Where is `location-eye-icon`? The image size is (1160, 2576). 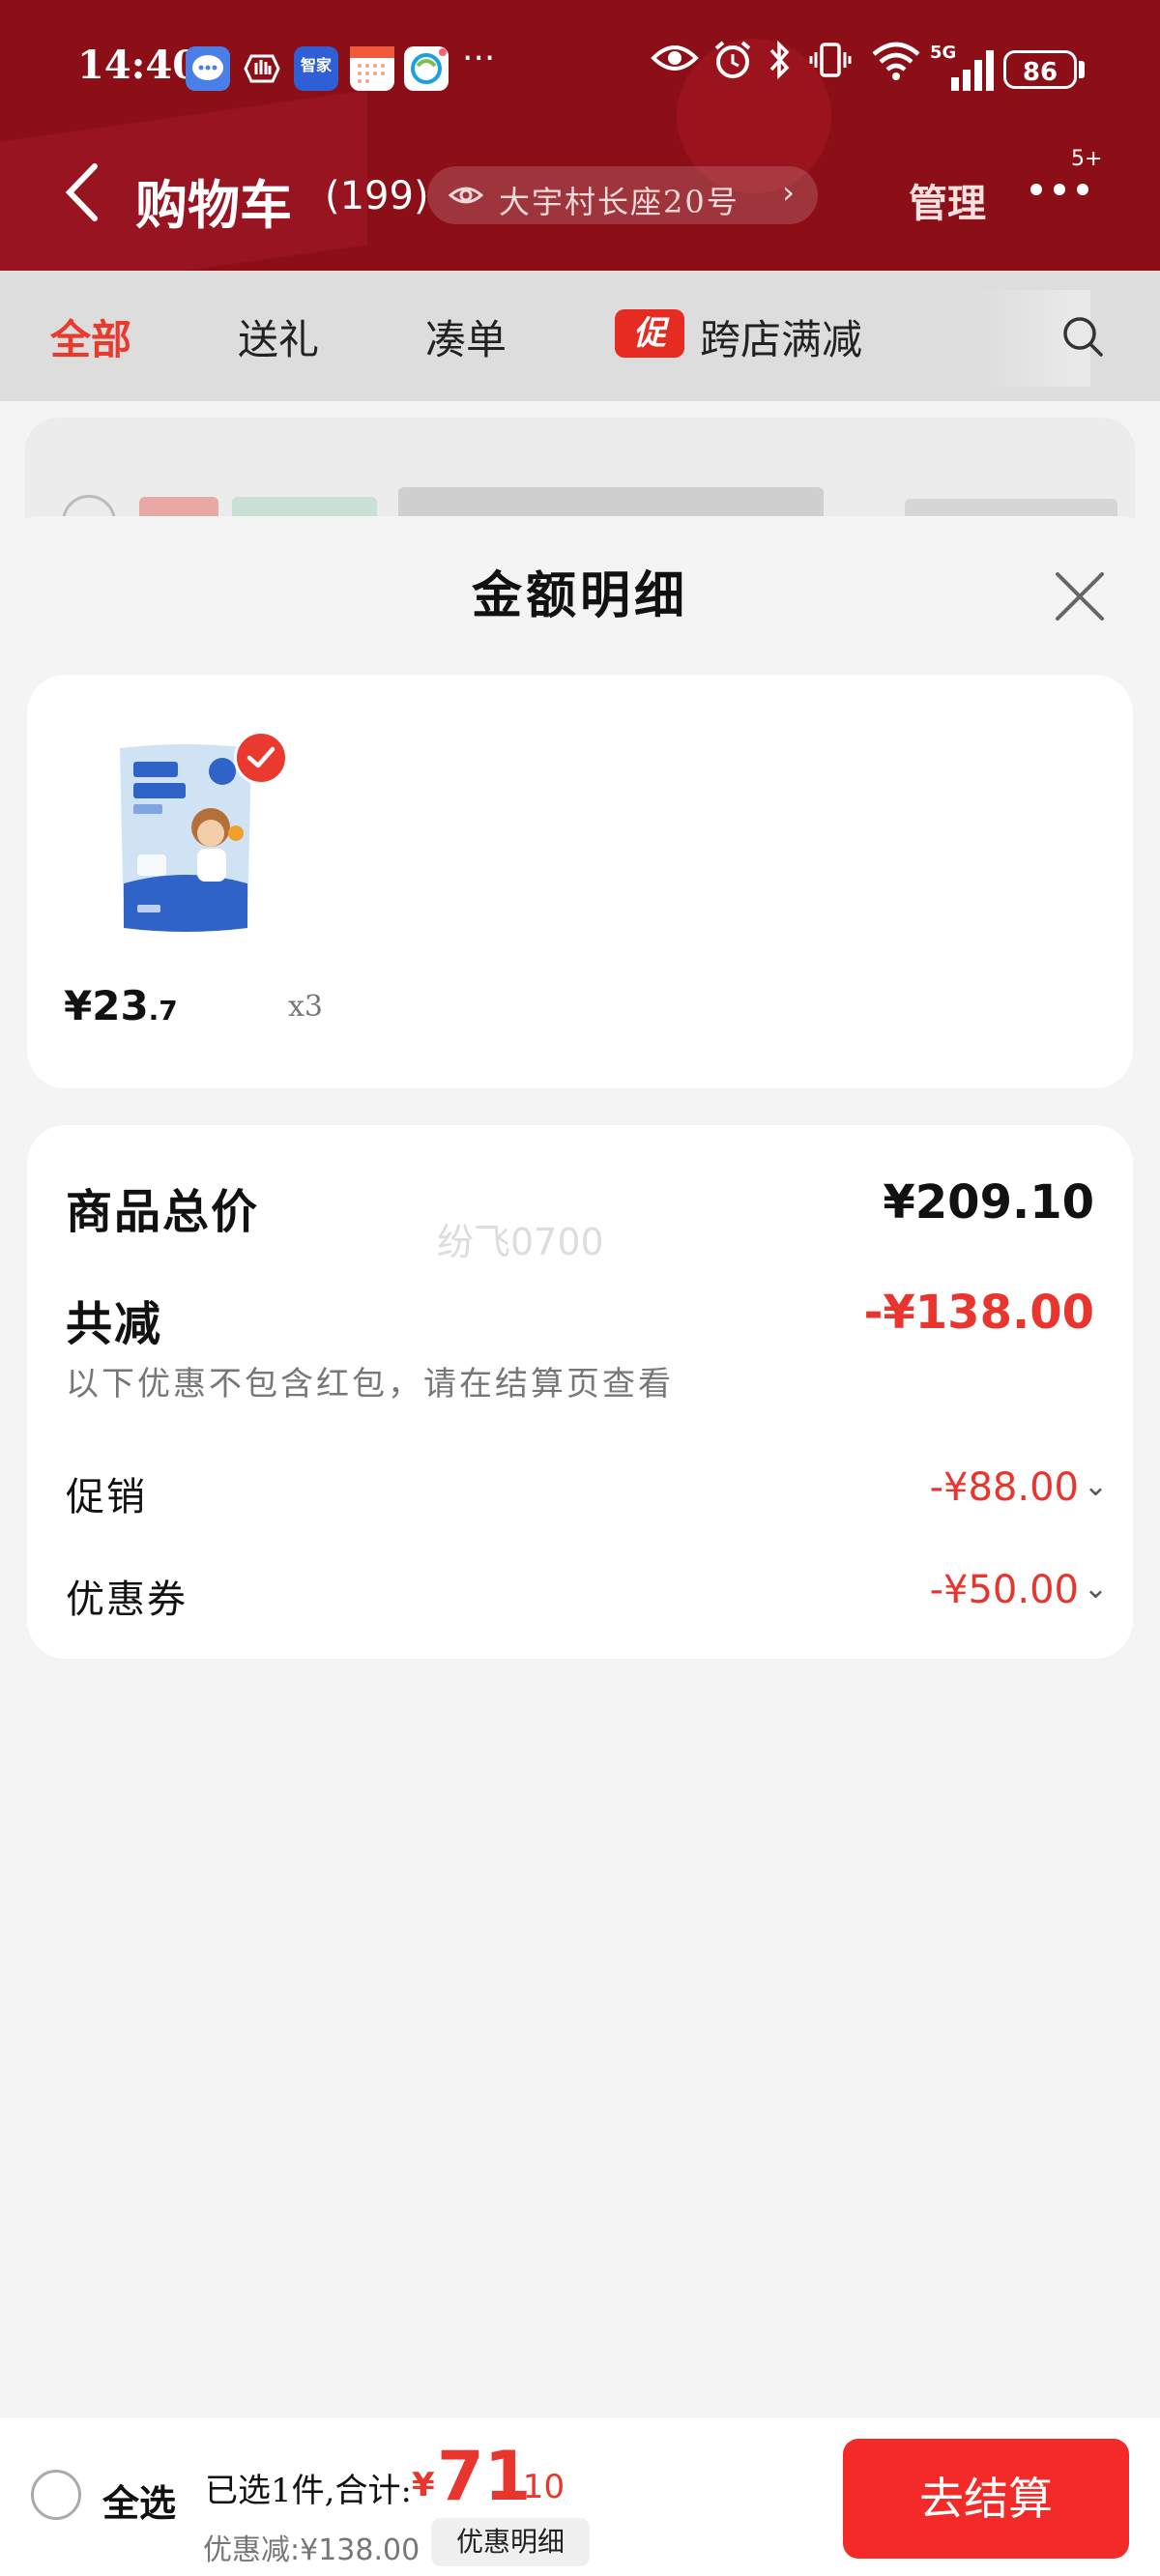
location-eye-icon is located at coordinates (466, 195).